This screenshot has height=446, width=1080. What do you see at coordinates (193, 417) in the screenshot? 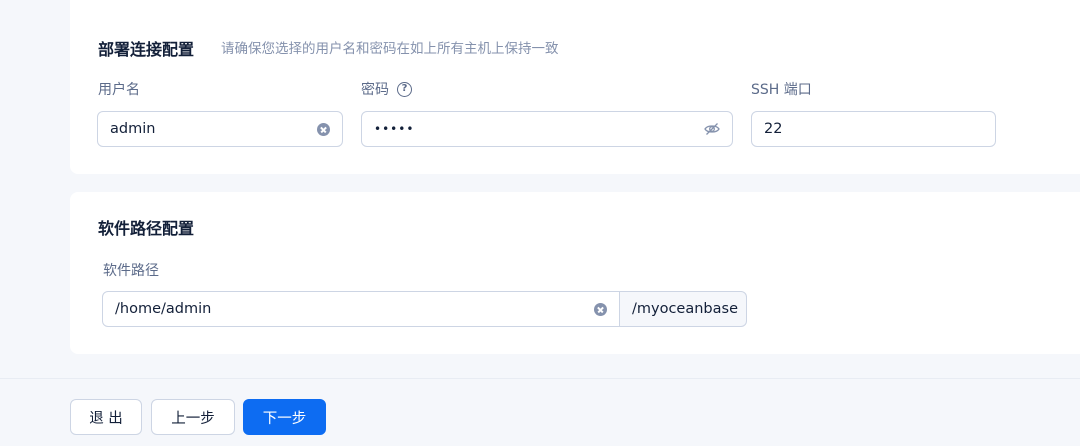
I see `prev-step-button: 上一步` at bounding box center [193, 417].